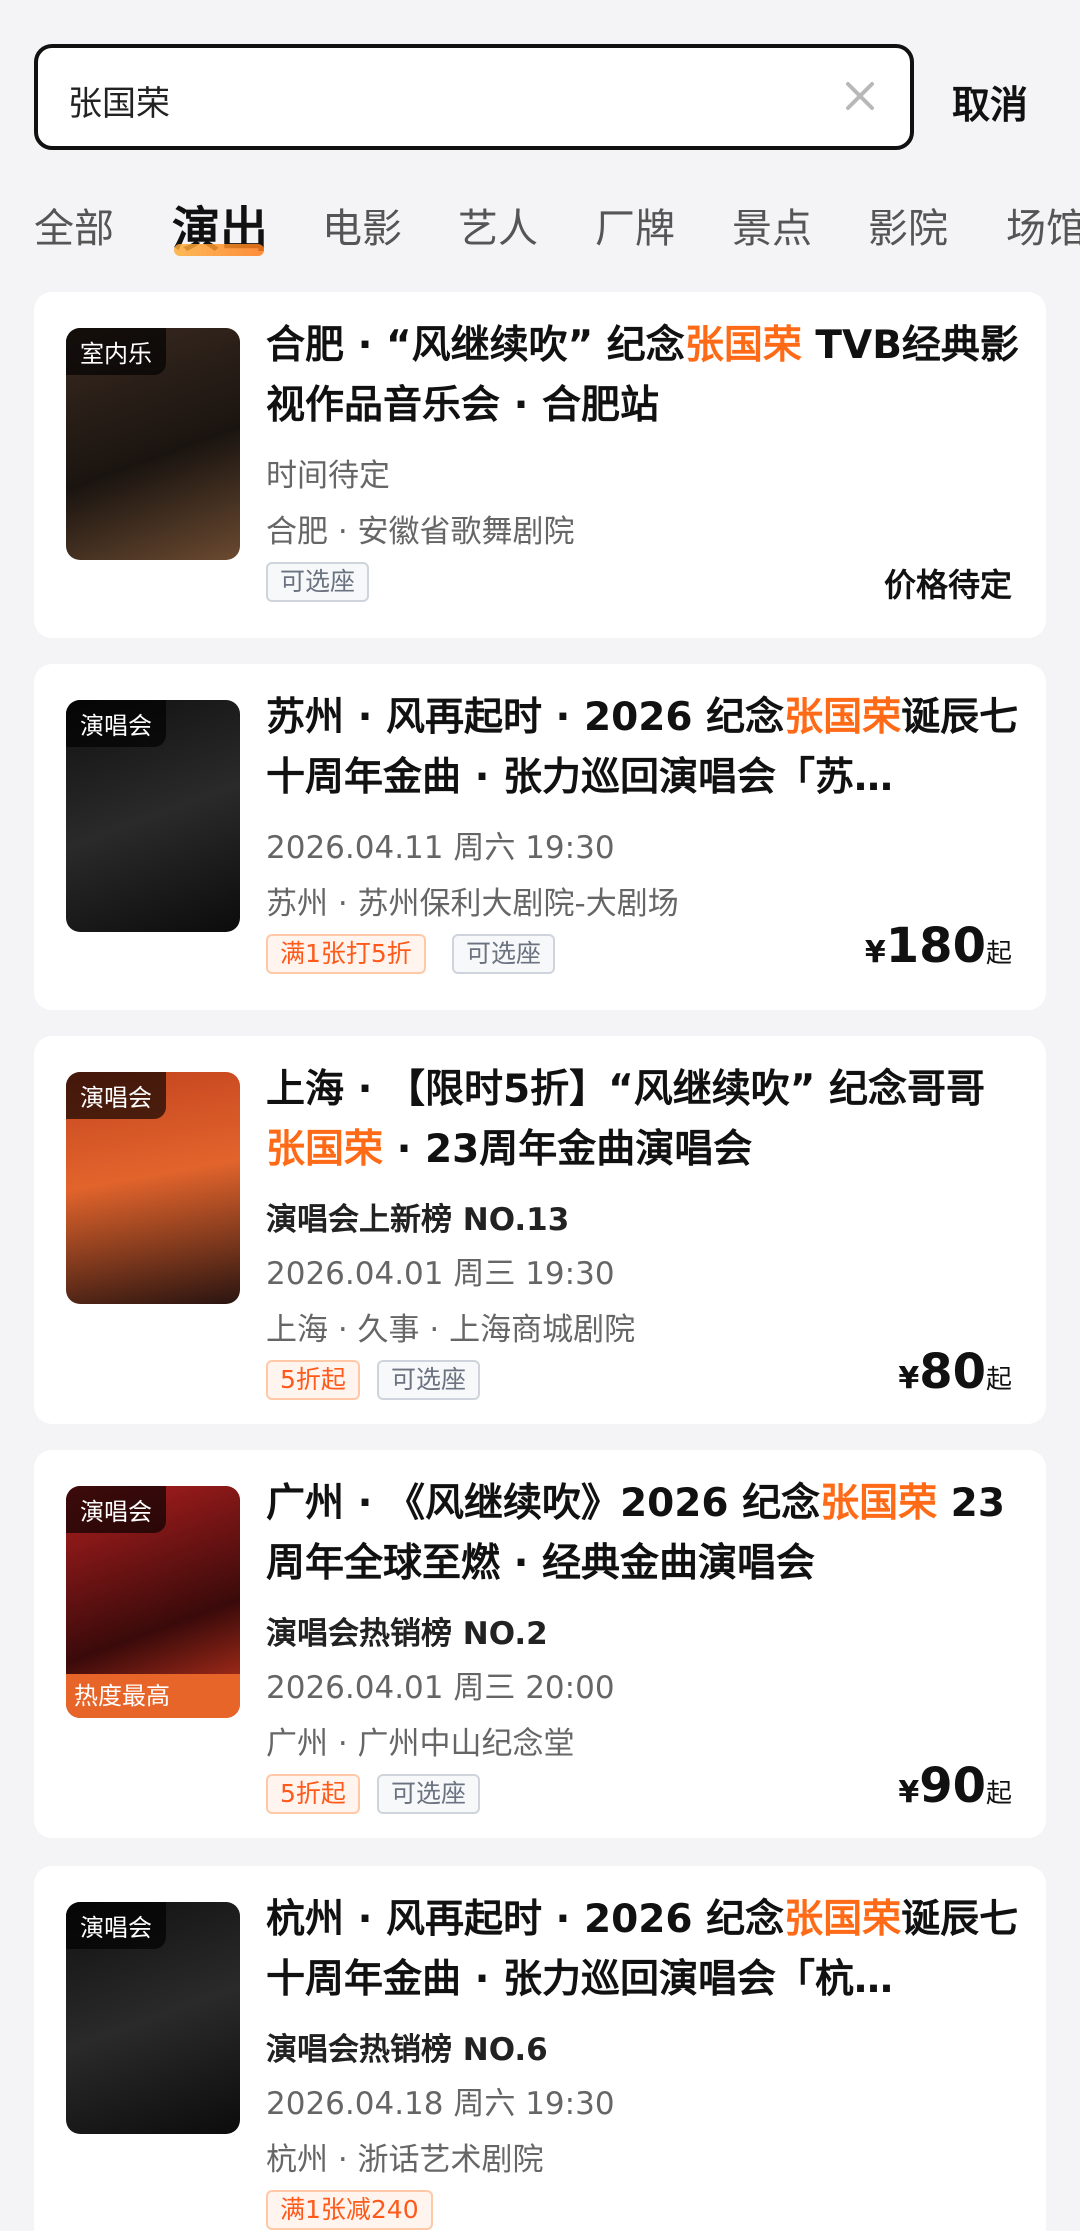  What do you see at coordinates (644, 1534) in the screenshot?
I see `event-title: 广州 · 《风继续吹》2026 纪念张国荣 23周年全球至燃 · 经典金曲演唱会` at bounding box center [644, 1534].